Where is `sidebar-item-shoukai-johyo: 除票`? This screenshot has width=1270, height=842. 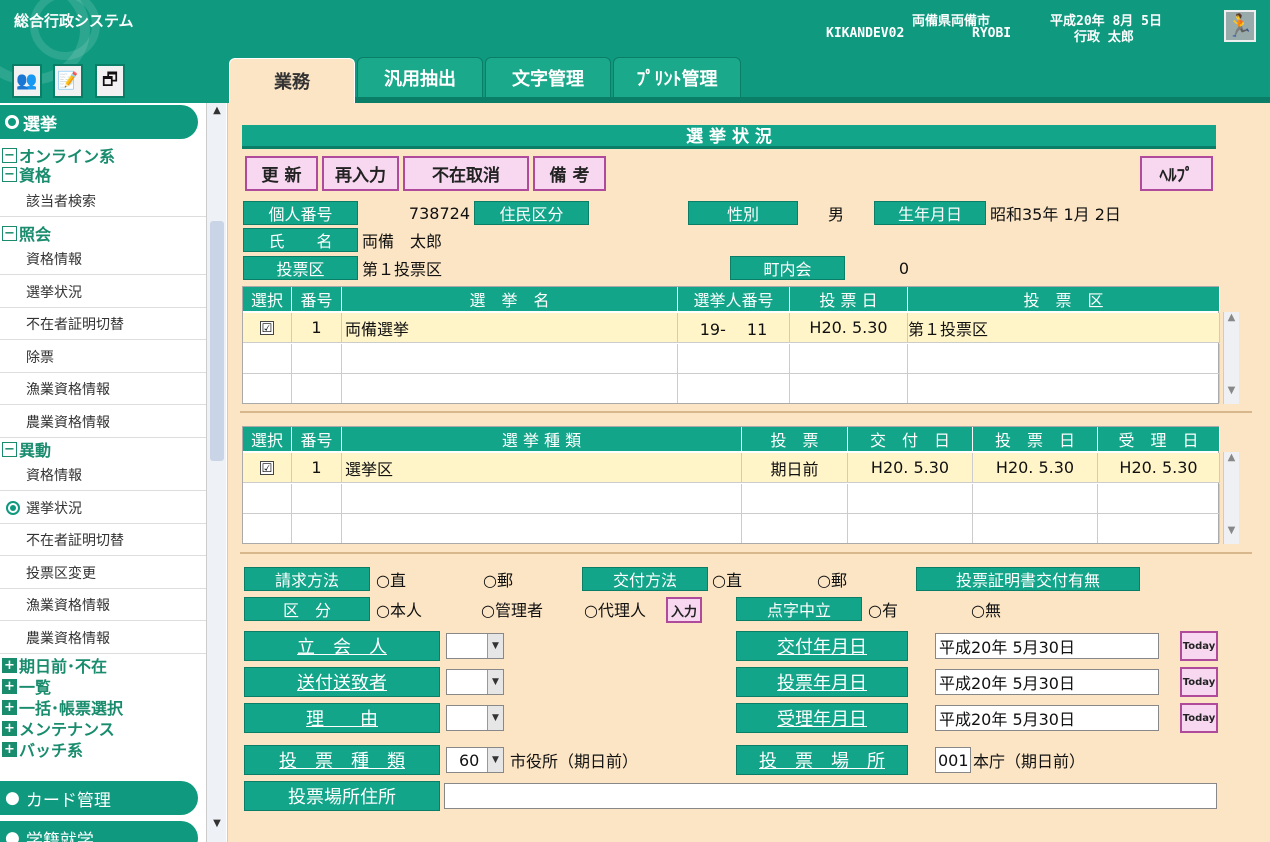
sidebar-item-shoukai-johyo: 除票 is located at coordinates (103, 357).